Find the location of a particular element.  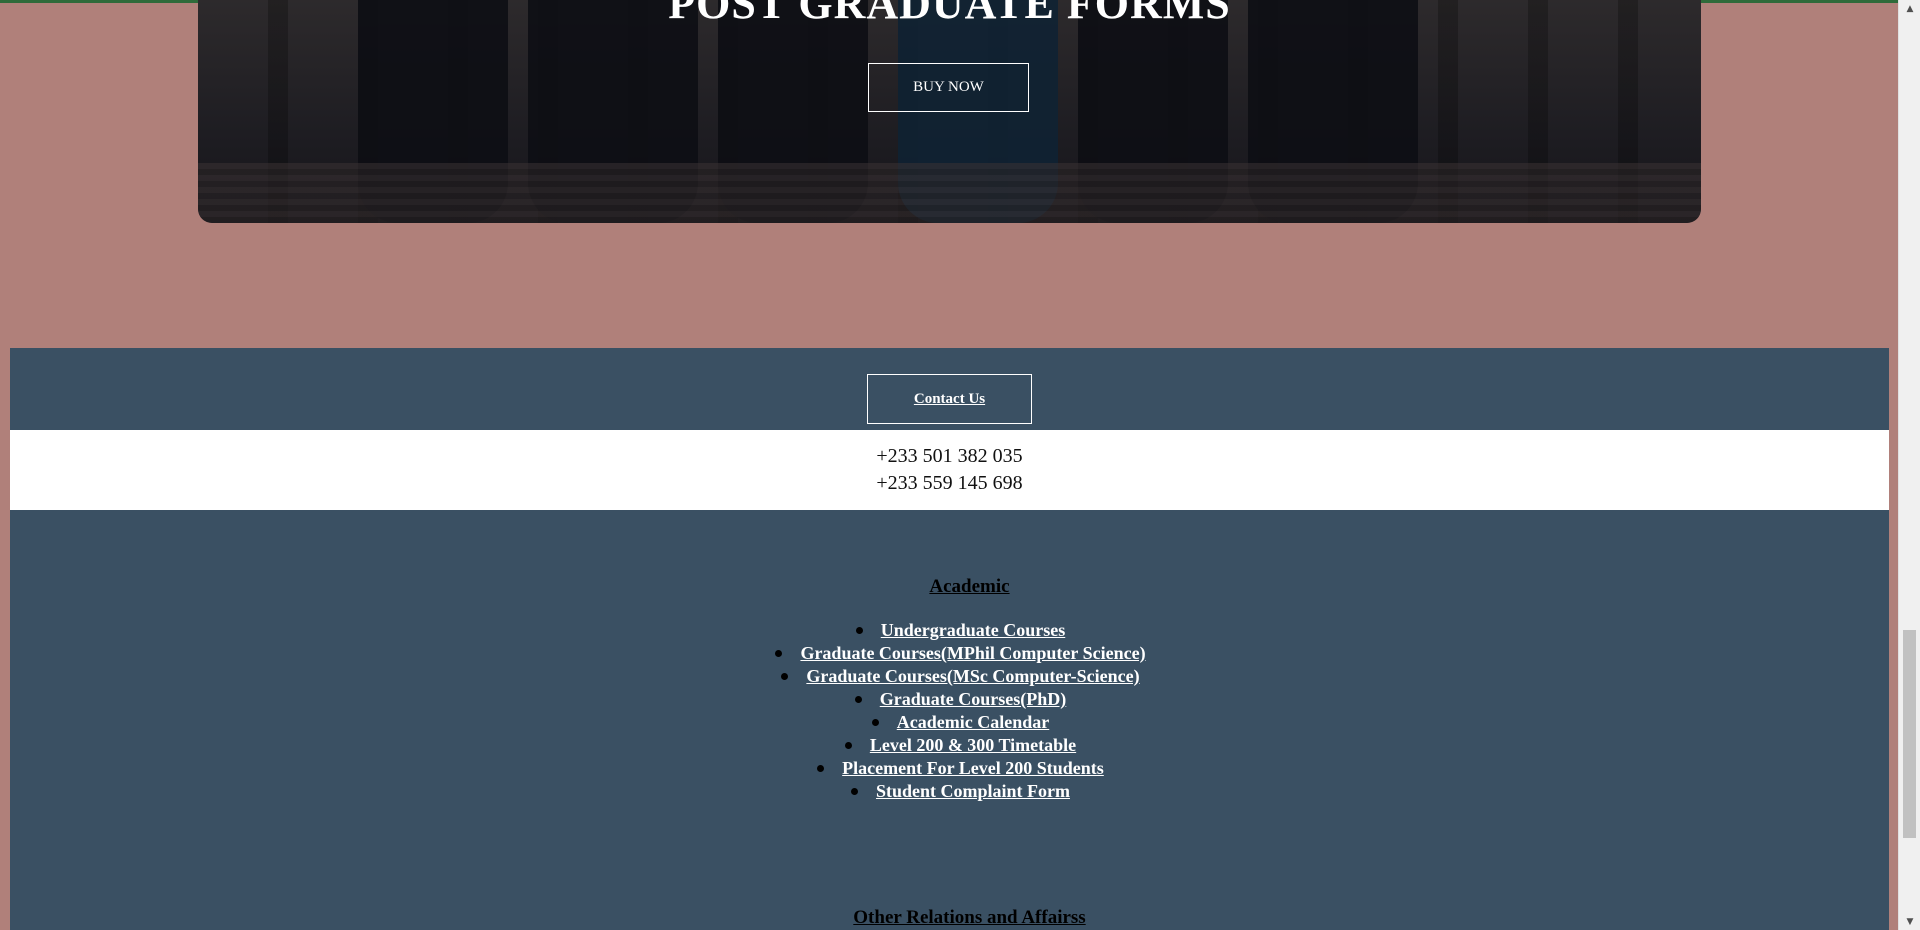

list-item: Level 200 & 300 Timetable is located at coordinates (949, 745).